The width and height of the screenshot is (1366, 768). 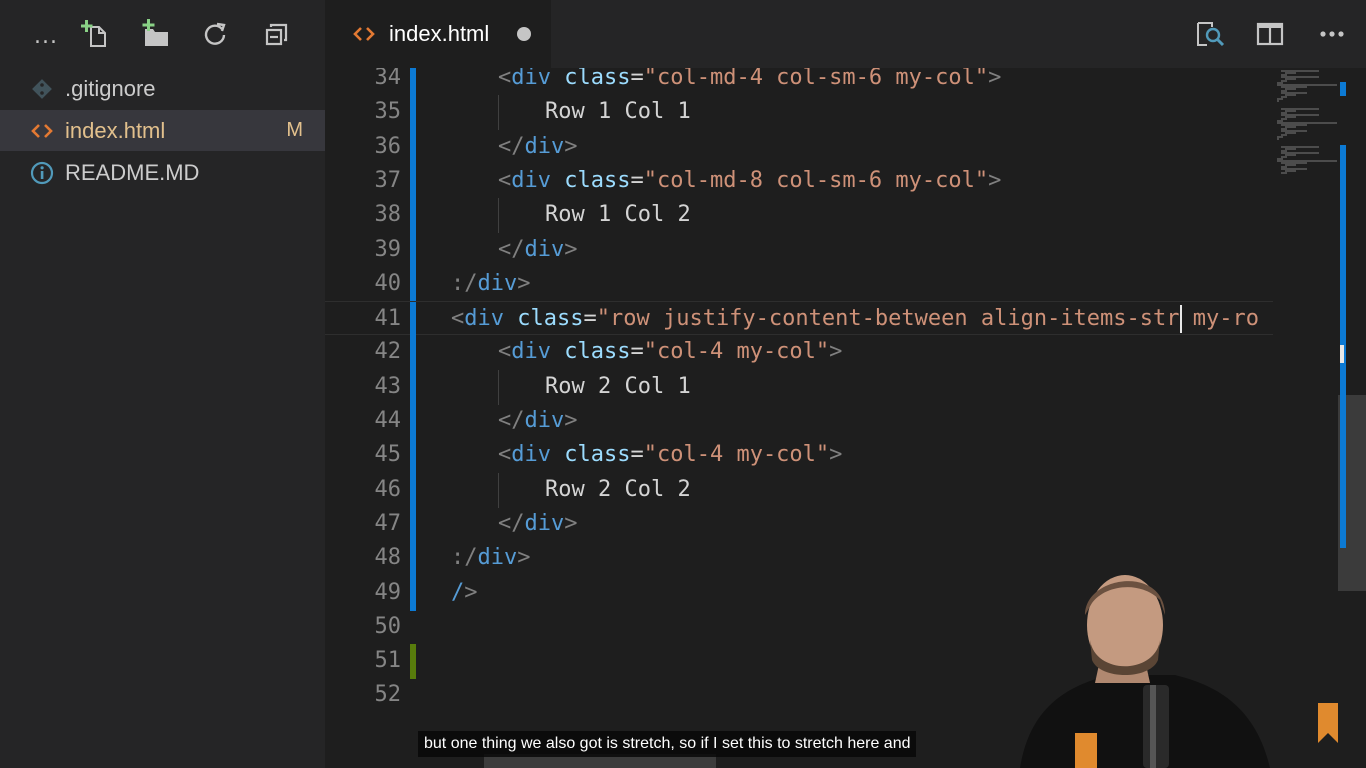 What do you see at coordinates (618, 215) in the screenshot?
I see `token-text: Row 1 Col 2` at bounding box center [618, 215].